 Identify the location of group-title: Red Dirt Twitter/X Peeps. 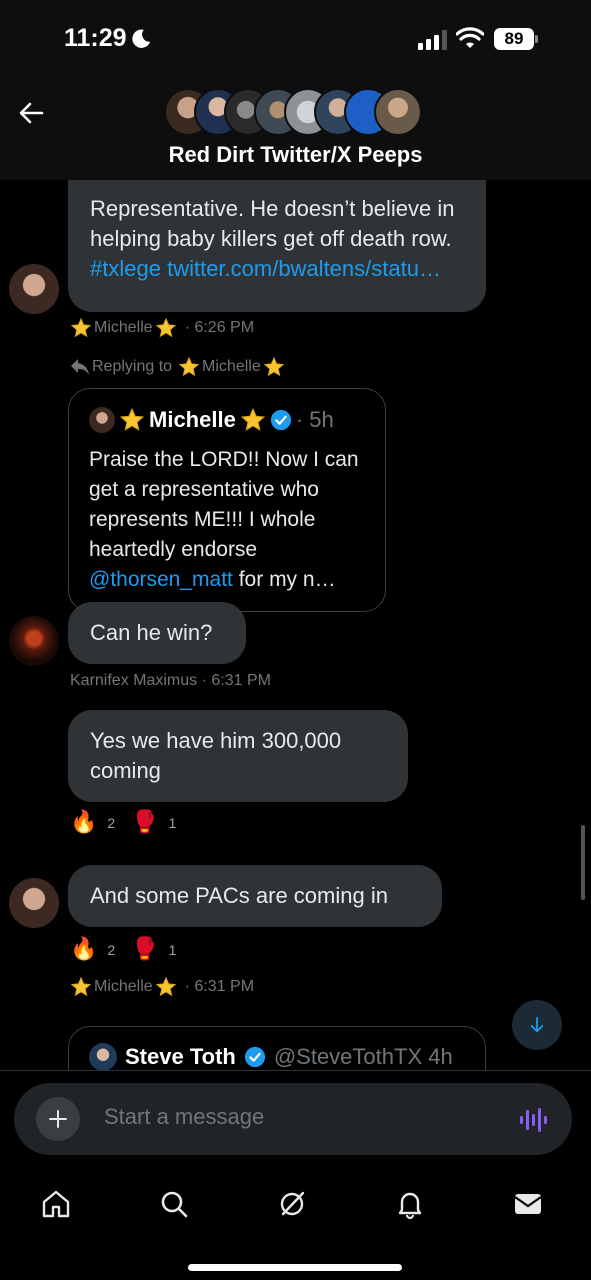
(295, 155).